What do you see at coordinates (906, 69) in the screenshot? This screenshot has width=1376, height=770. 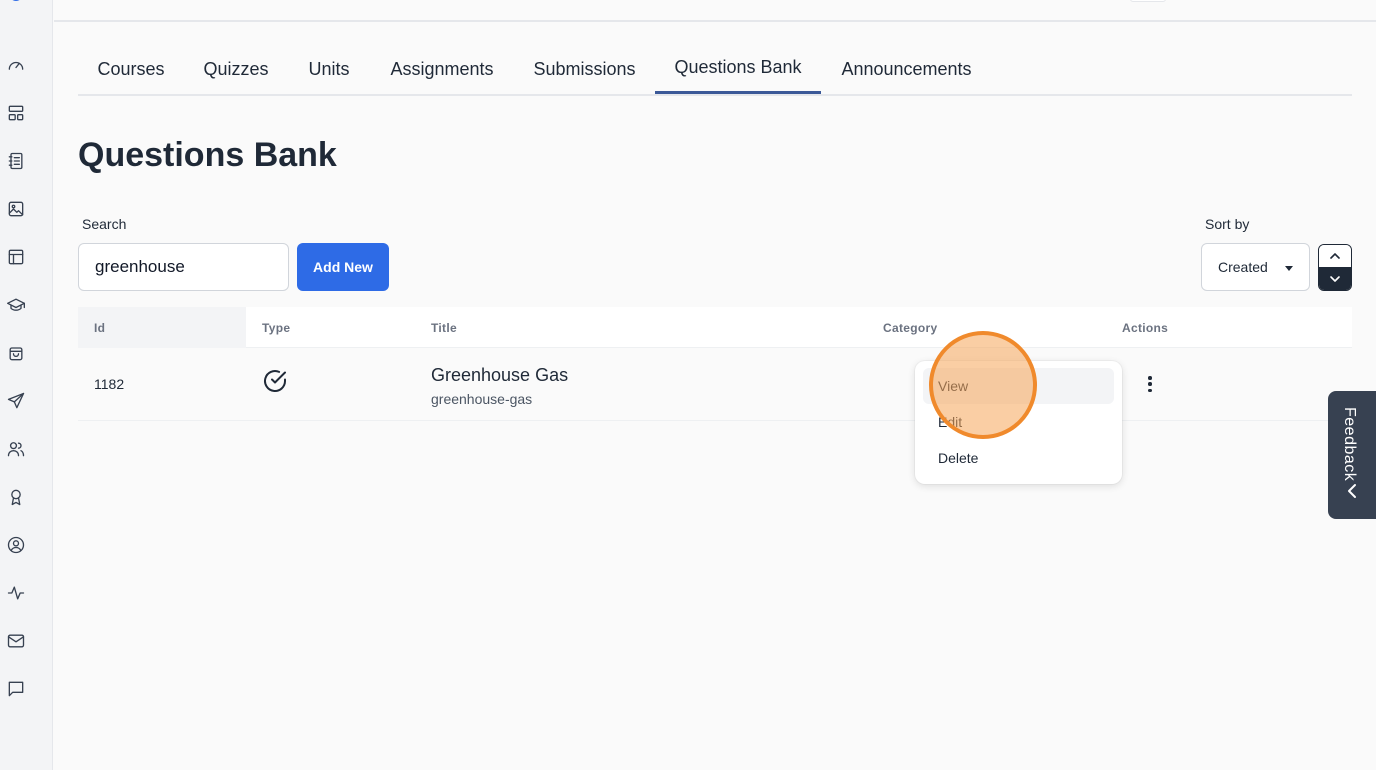 I see `tab-announcements: Announcements` at bounding box center [906, 69].